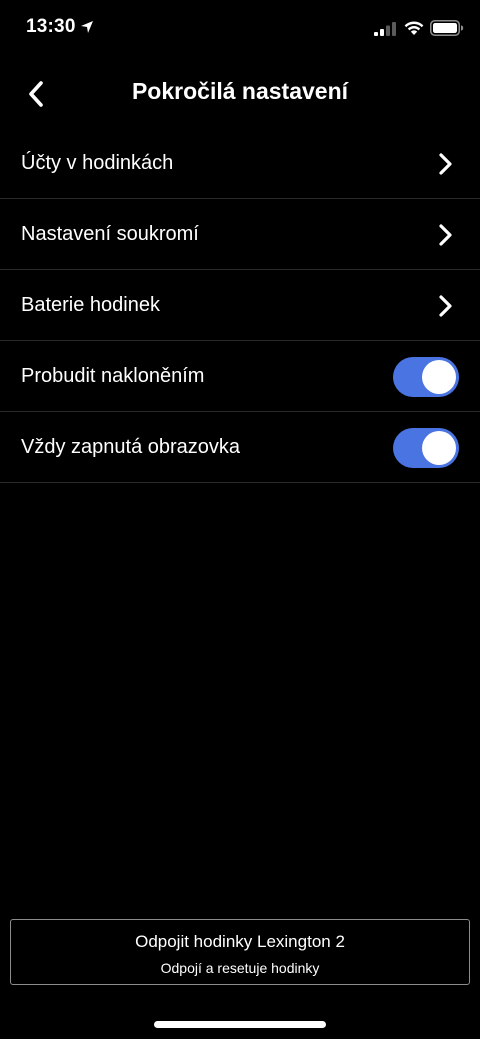 This screenshot has height=1039, width=480. Describe the element at coordinates (90, 305) in the screenshot. I see `settings-item-label: Baterie hodinek` at that location.